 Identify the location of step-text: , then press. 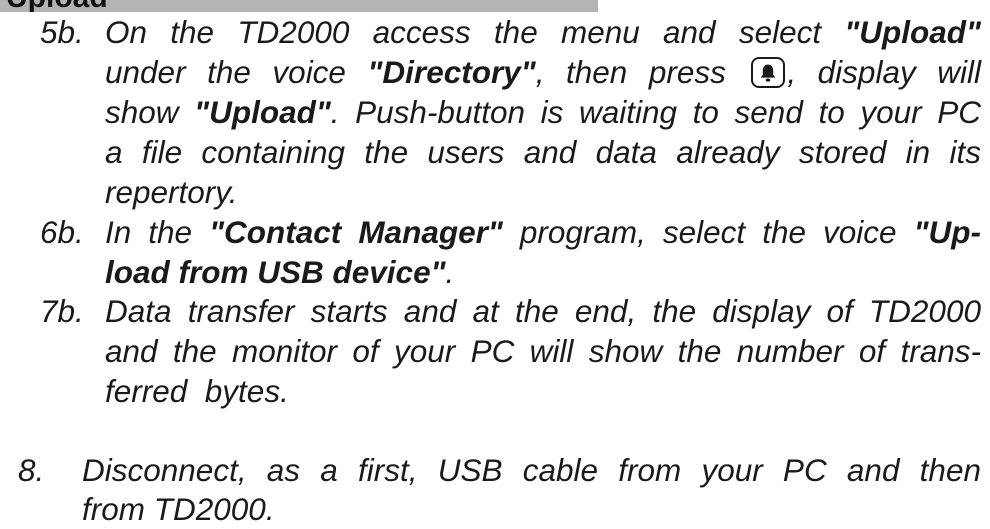
(641, 72).